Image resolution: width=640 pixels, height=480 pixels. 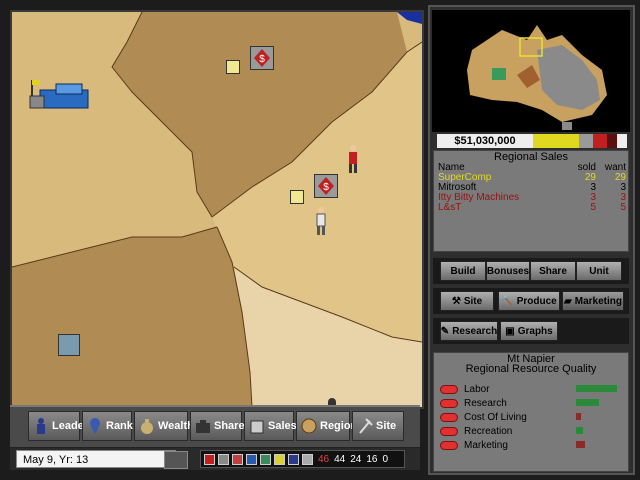 I want to click on filter-blue-icon, so click(x=251, y=459).